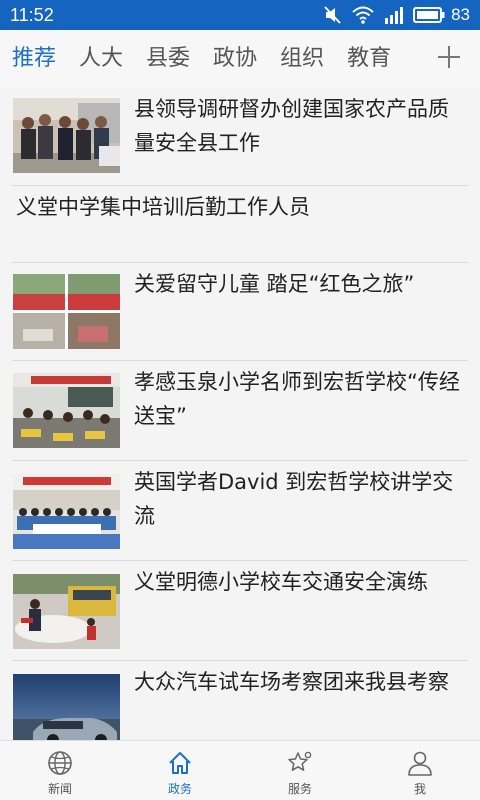  I want to click on tab-cppcc: 政协, so click(235, 59).